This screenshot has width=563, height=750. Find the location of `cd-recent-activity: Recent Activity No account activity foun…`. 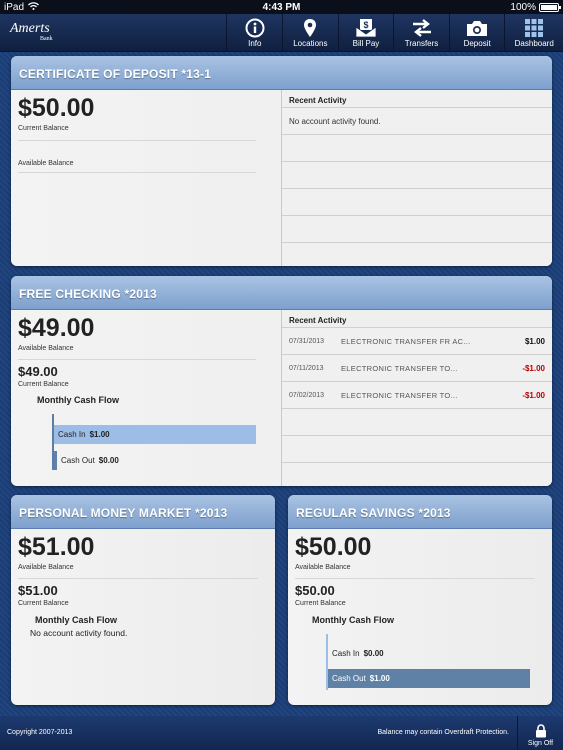

cd-recent-activity: Recent Activity No account activity foun… is located at coordinates (416, 178).